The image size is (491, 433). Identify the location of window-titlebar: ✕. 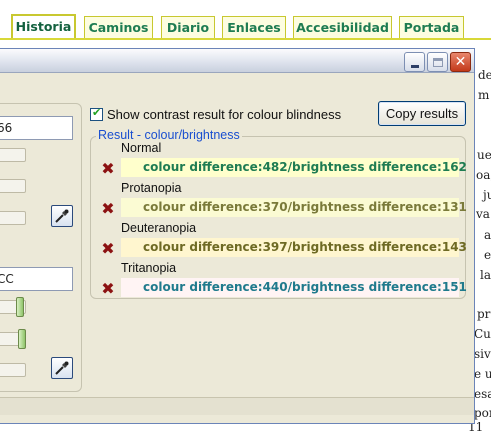
(237, 61).